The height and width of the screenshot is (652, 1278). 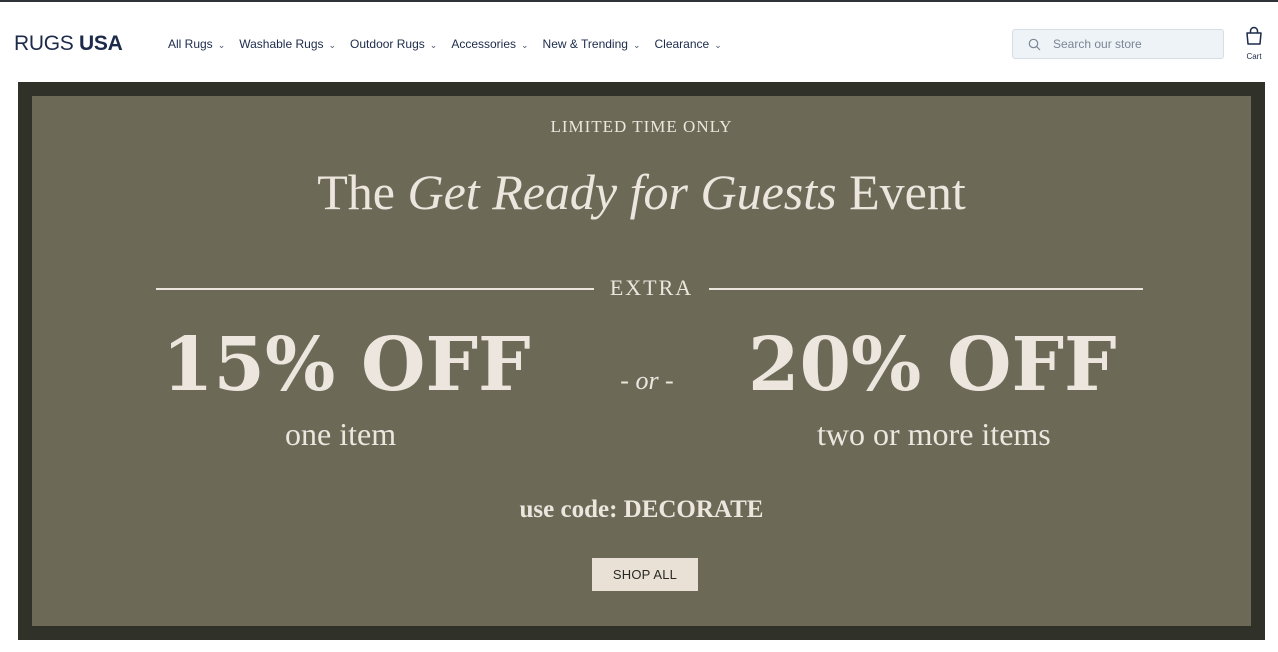 What do you see at coordinates (901, 192) in the screenshot?
I see `title-part-c: Event` at bounding box center [901, 192].